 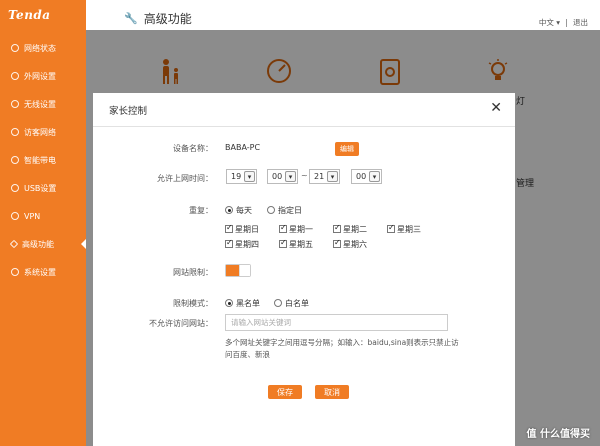 I want to click on end-hour-select: 21 ▾, so click(x=324, y=176).